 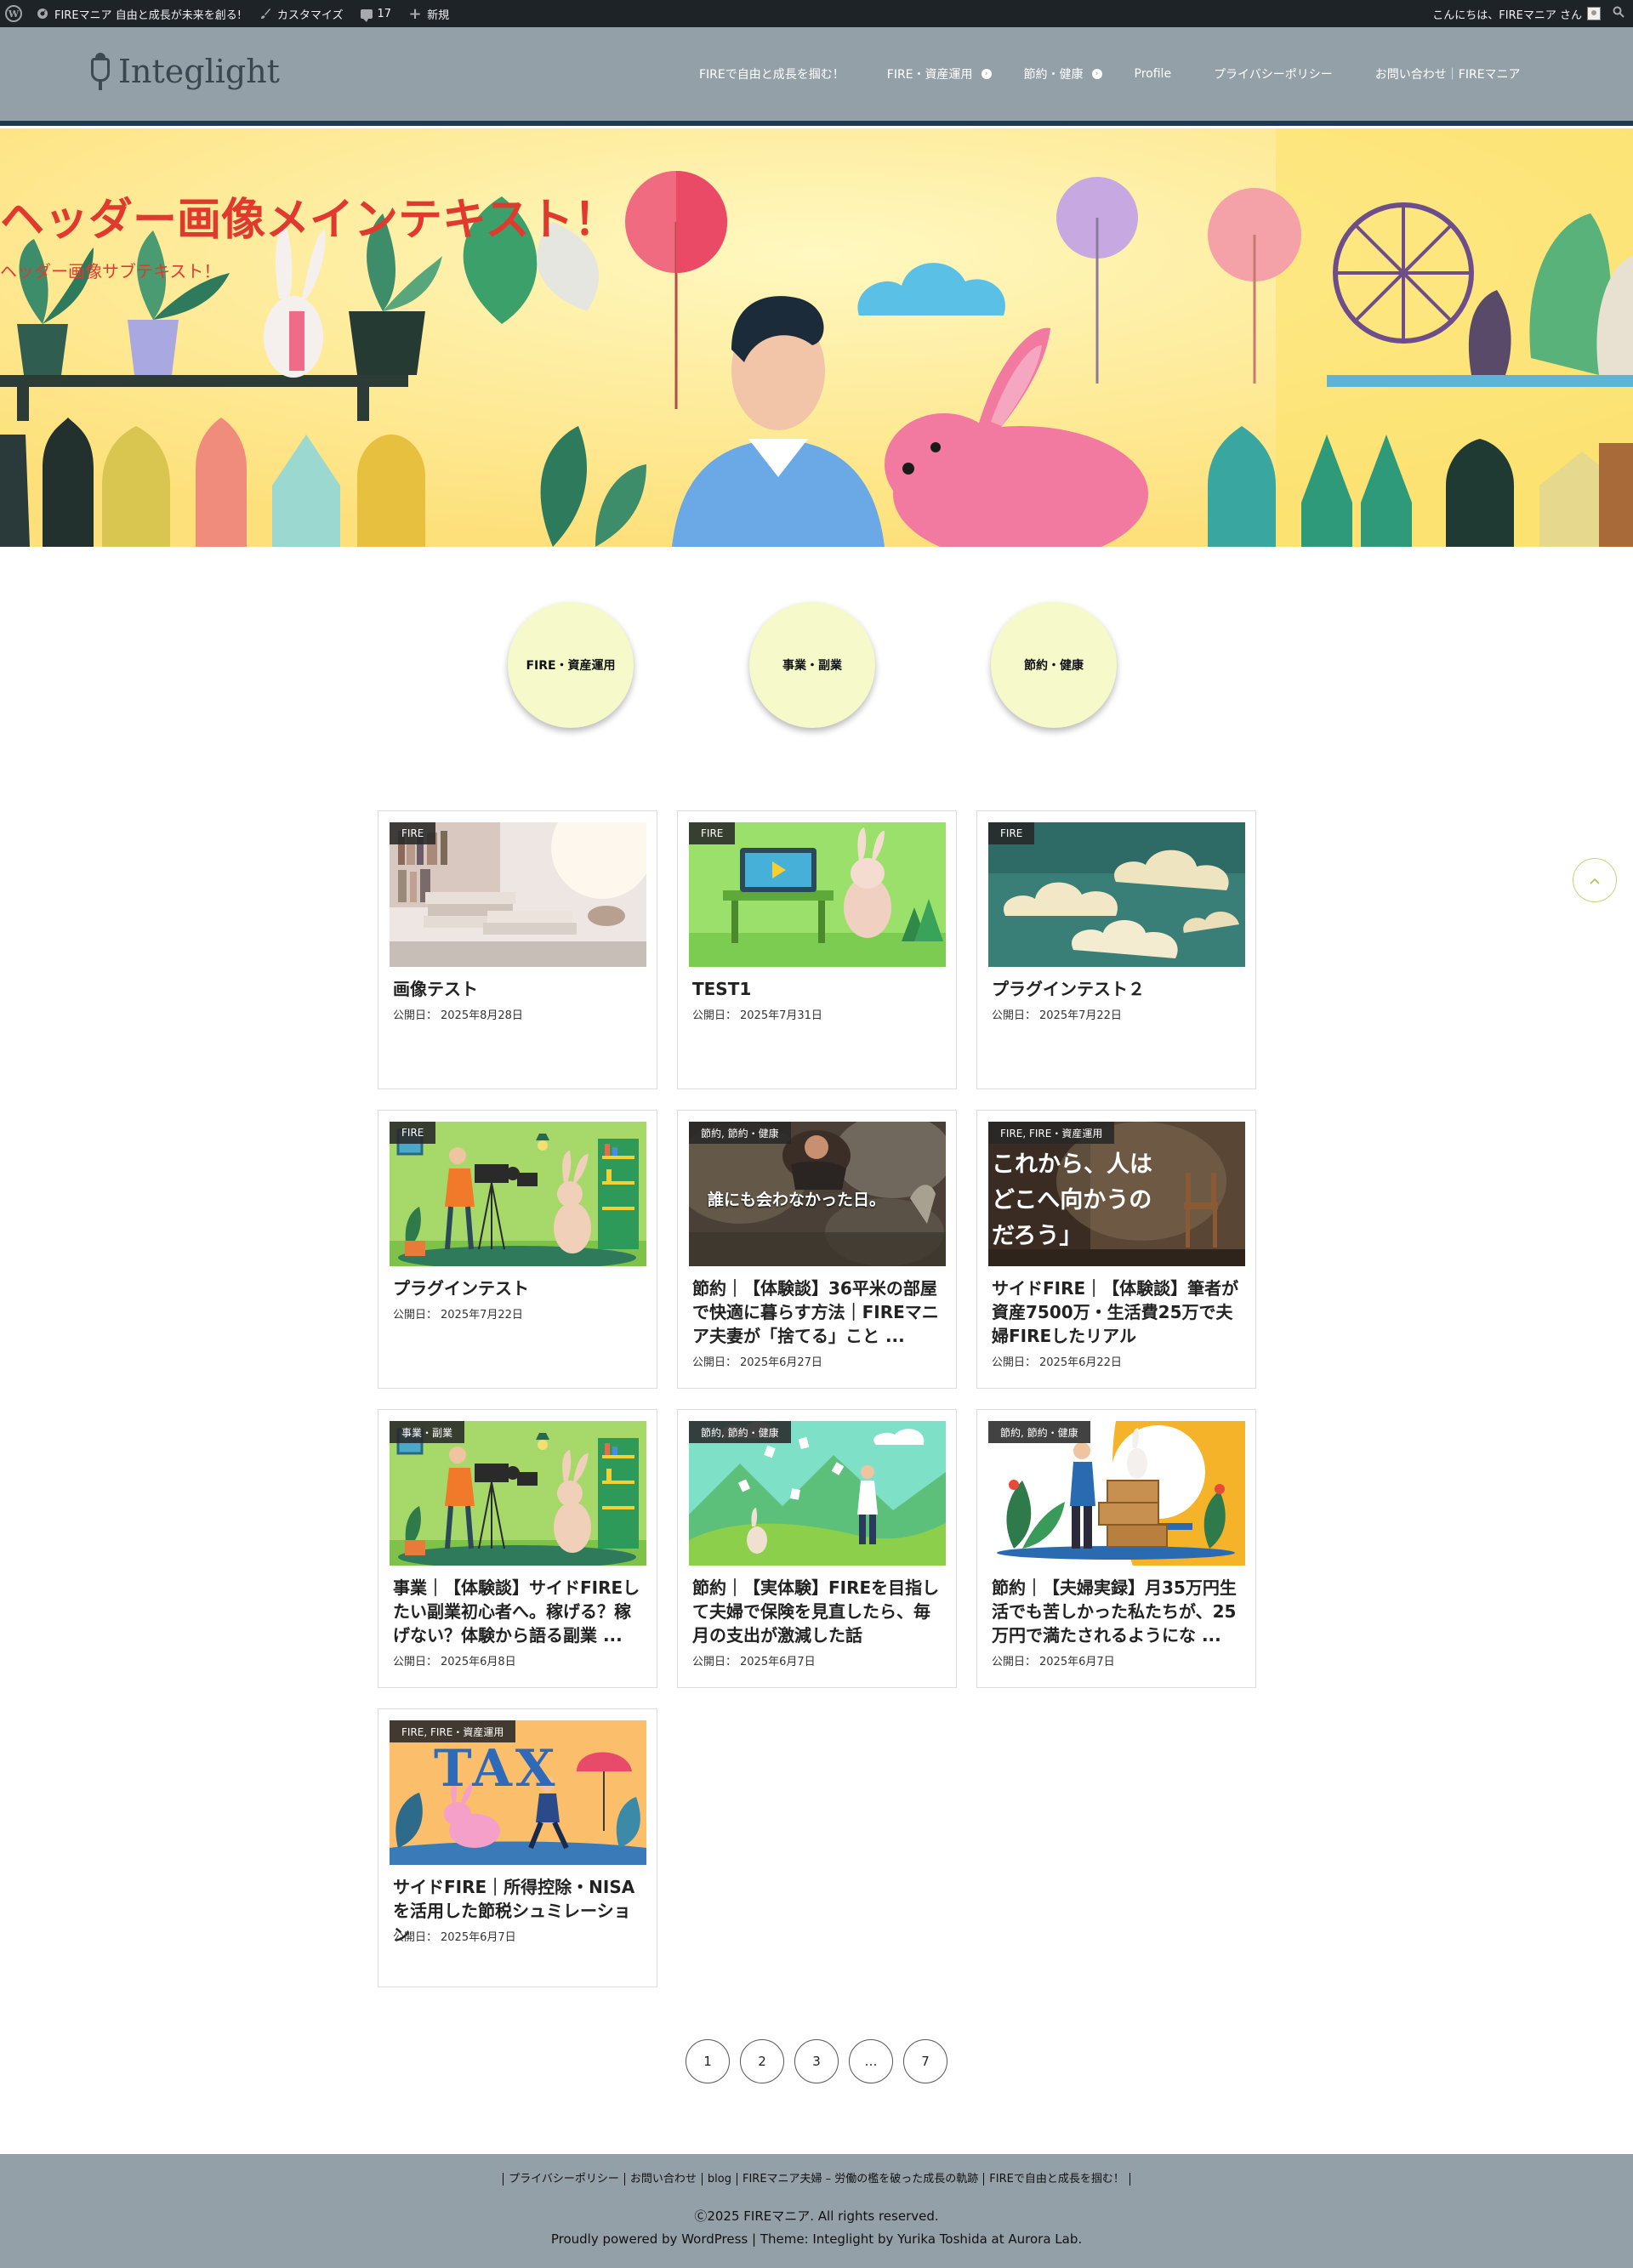 I want to click on date-value: 2025年6月22日, so click(x=1080, y=1362).